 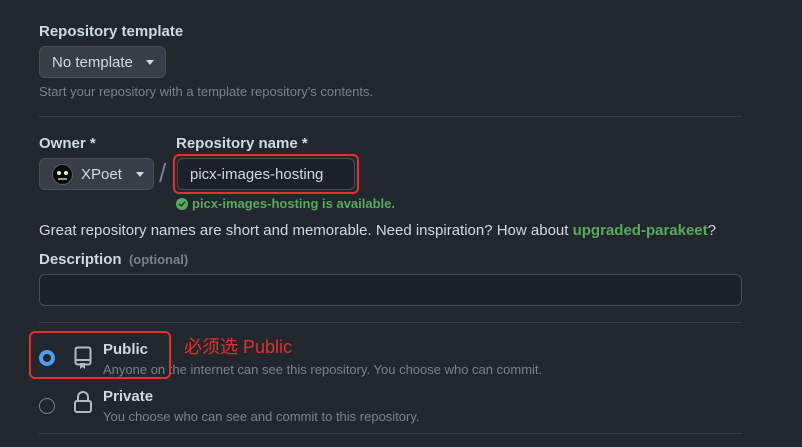 What do you see at coordinates (390, 290) in the screenshot?
I see `description-input` at bounding box center [390, 290].